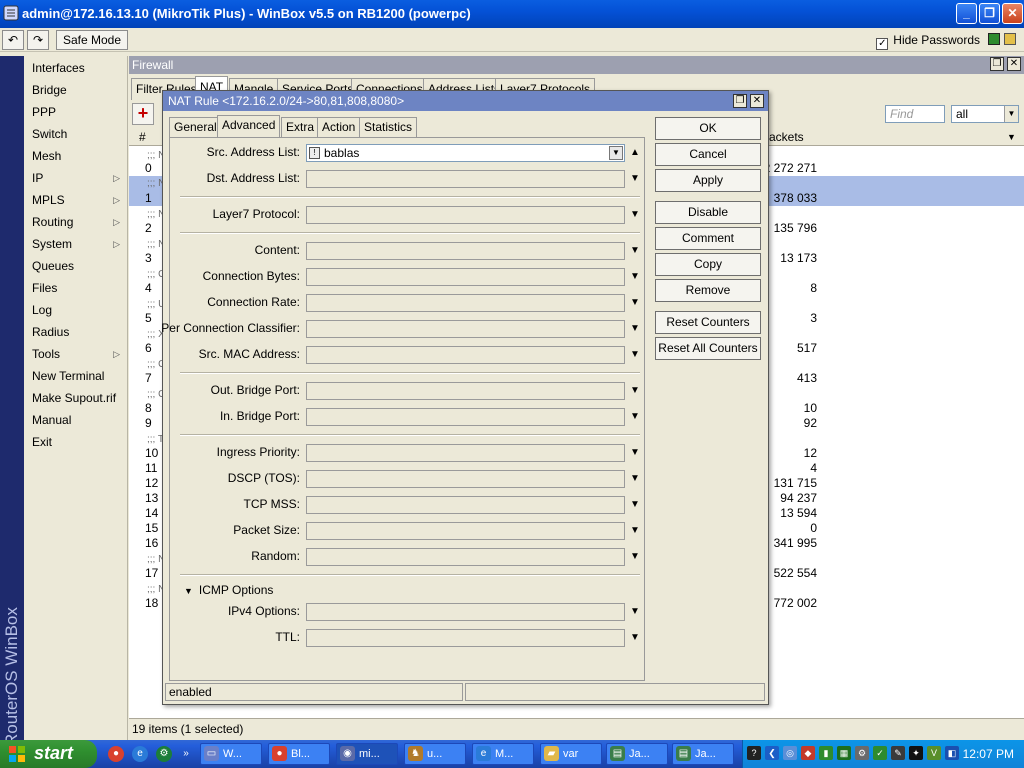 The width and height of the screenshot is (1024, 768). Describe the element at coordinates (465, 277) in the screenshot. I see `connection-bytes-field` at that location.